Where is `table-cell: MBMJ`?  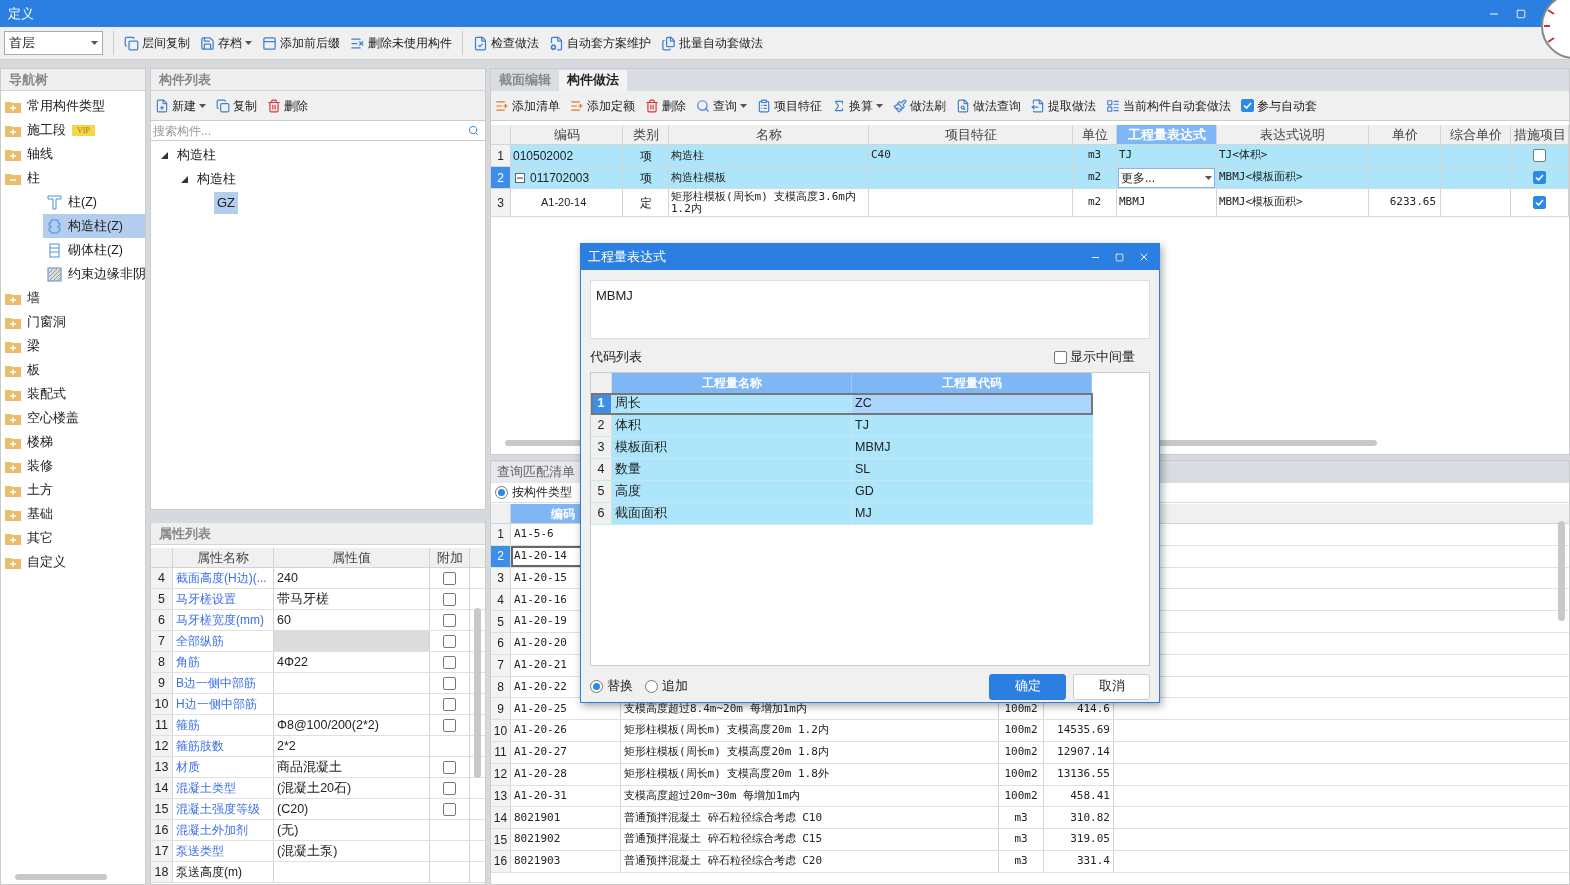
table-cell: MBMJ is located at coordinates (972, 447).